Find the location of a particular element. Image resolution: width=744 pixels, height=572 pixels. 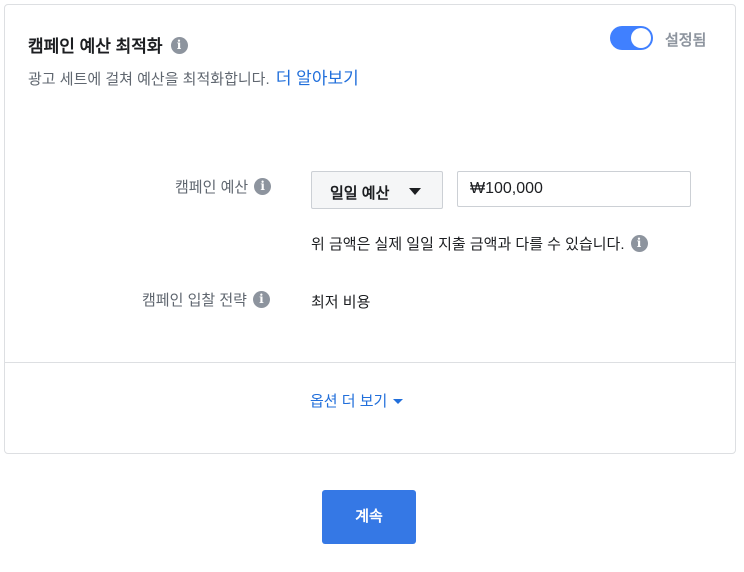

budget-type-value: 일일 예산 is located at coordinates (360, 193).